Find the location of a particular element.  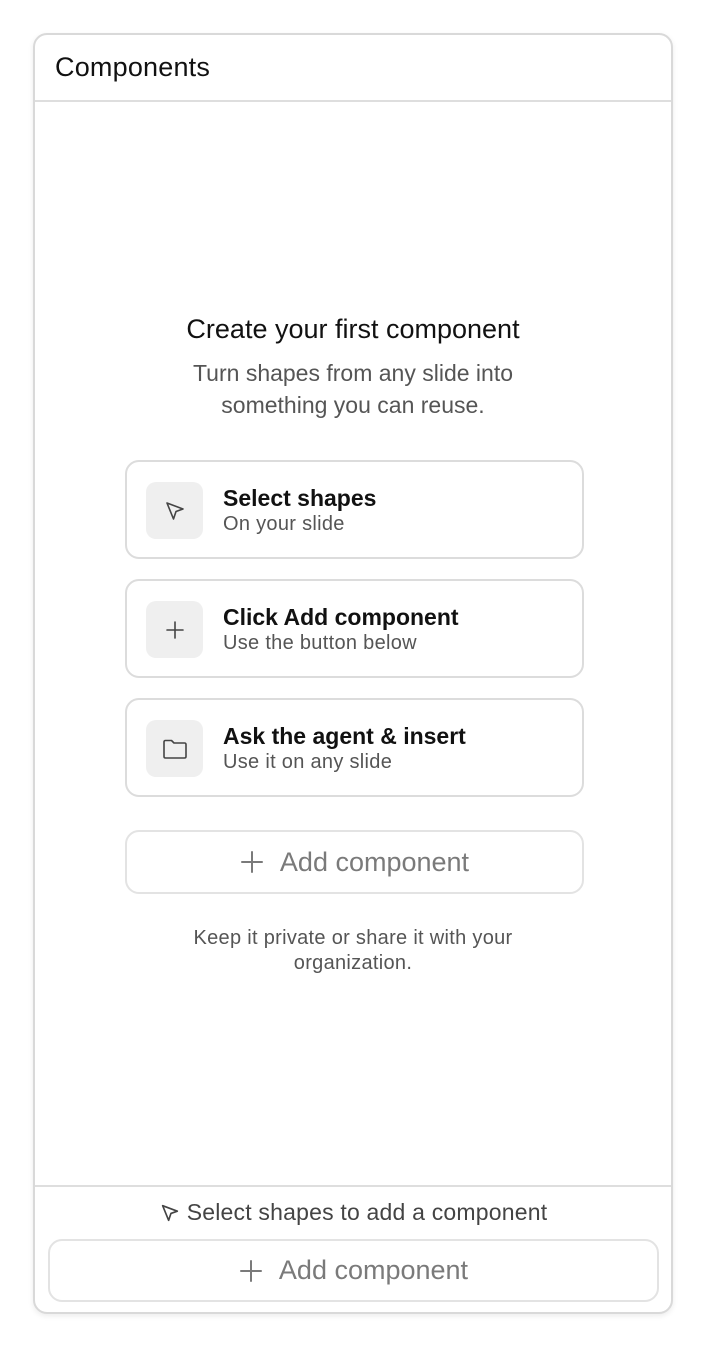

footer-add-component-button: Add component is located at coordinates (353, 1270).